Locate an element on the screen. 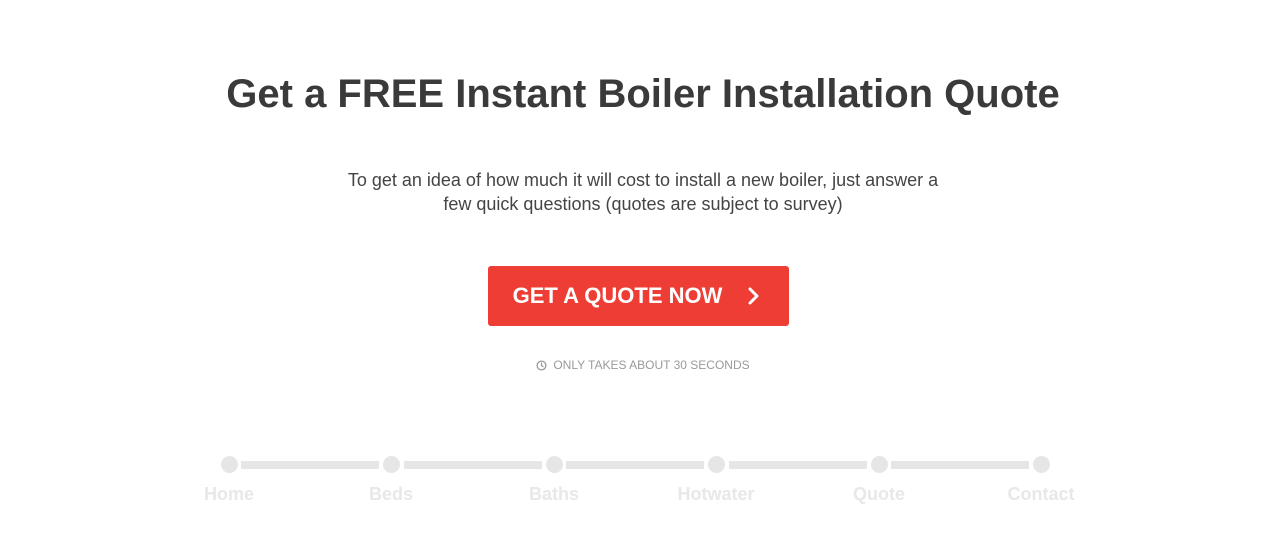 This screenshot has height=556, width=1286. step-label: Home is located at coordinates (228, 494).